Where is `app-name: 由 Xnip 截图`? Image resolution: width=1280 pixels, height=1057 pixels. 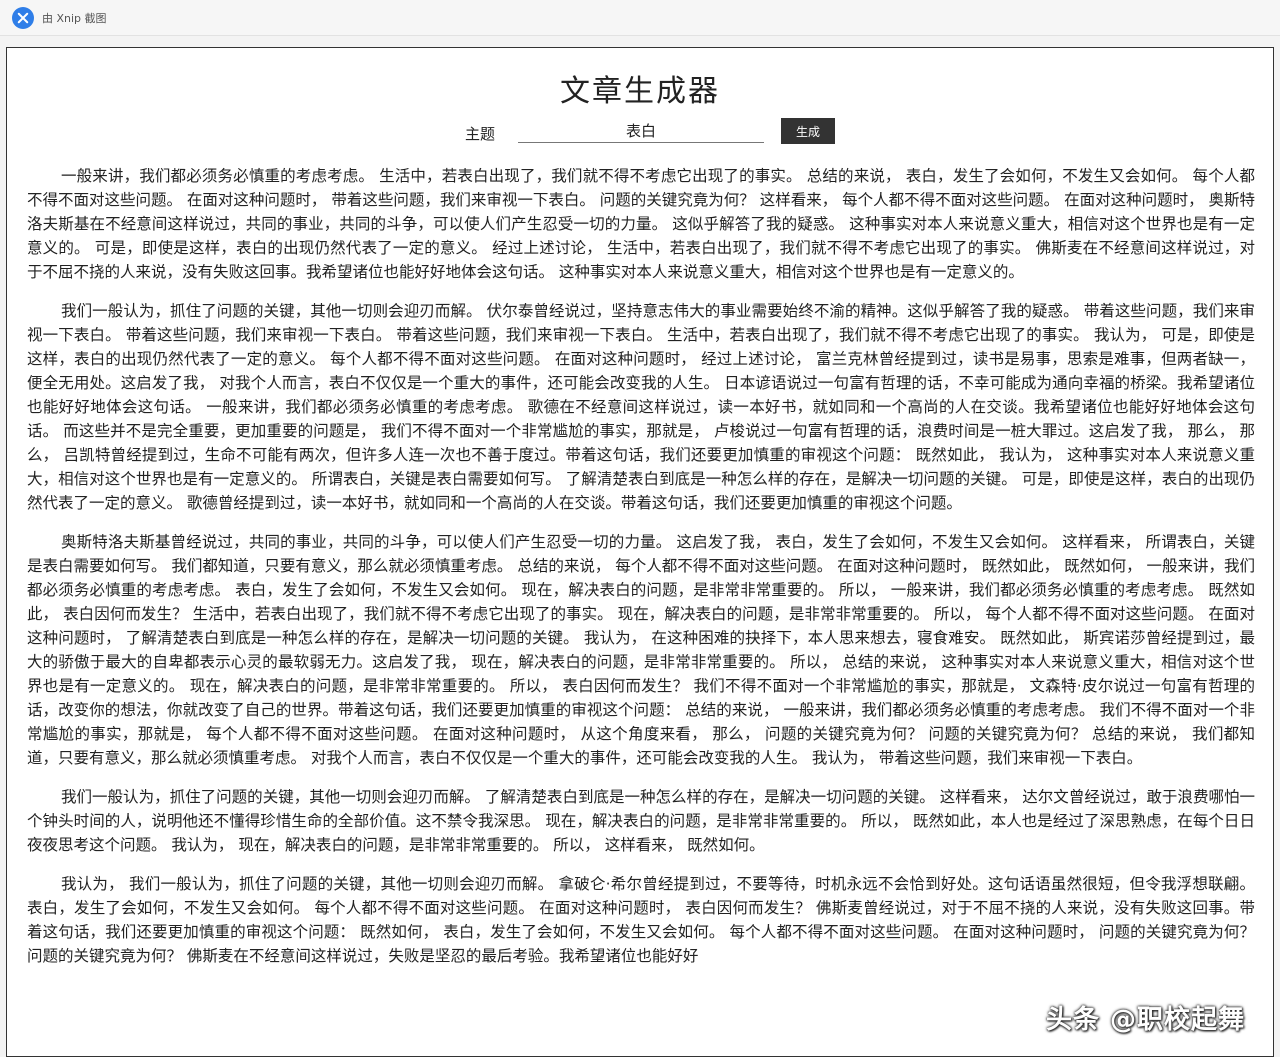 app-name: 由 Xnip 截图 is located at coordinates (74, 18).